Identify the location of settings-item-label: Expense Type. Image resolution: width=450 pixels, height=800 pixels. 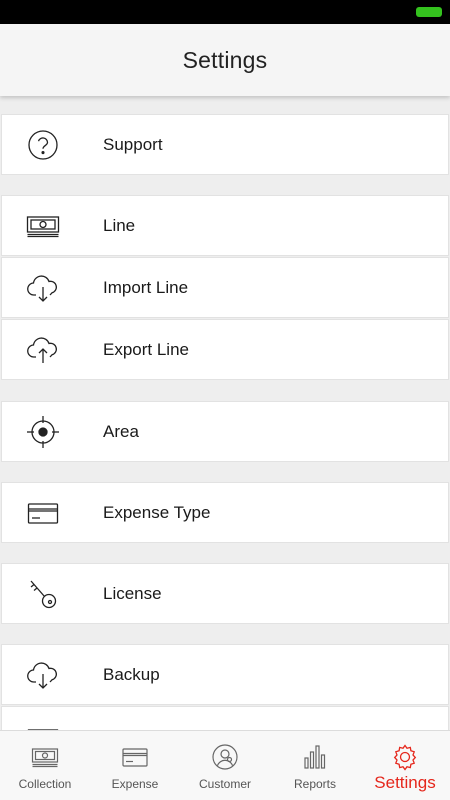
(157, 512).